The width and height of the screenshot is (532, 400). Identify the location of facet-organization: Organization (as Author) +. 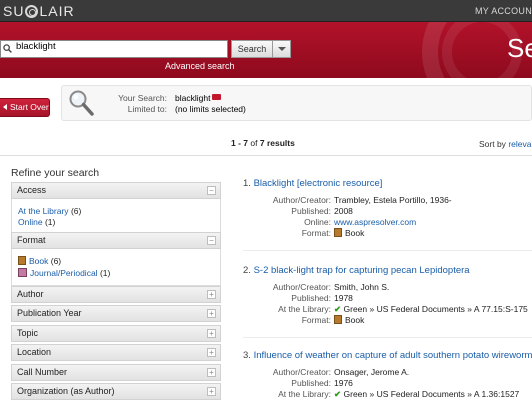
(116, 391).